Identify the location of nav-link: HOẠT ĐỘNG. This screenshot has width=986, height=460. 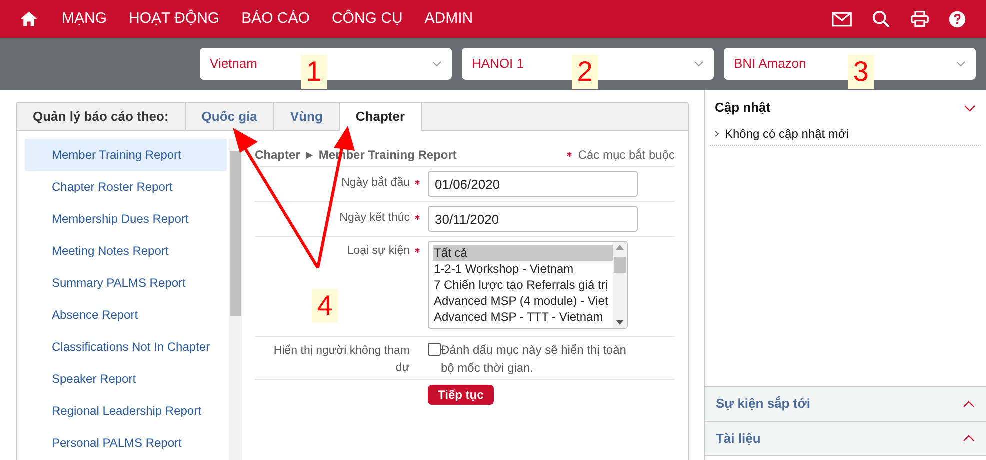
(174, 19).